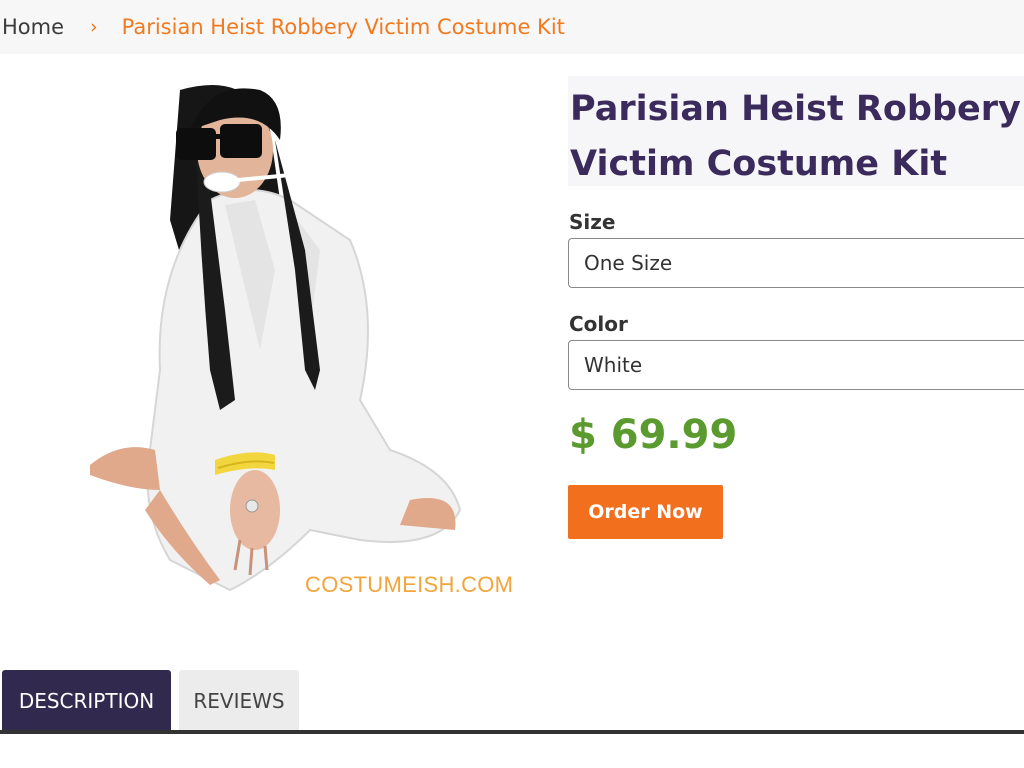 The width and height of the screenshot is (1024, 768). What do you see at coordinates (592, 222) in the screenshot?
I see `size-label: Size` at bounding box center [592, 222].